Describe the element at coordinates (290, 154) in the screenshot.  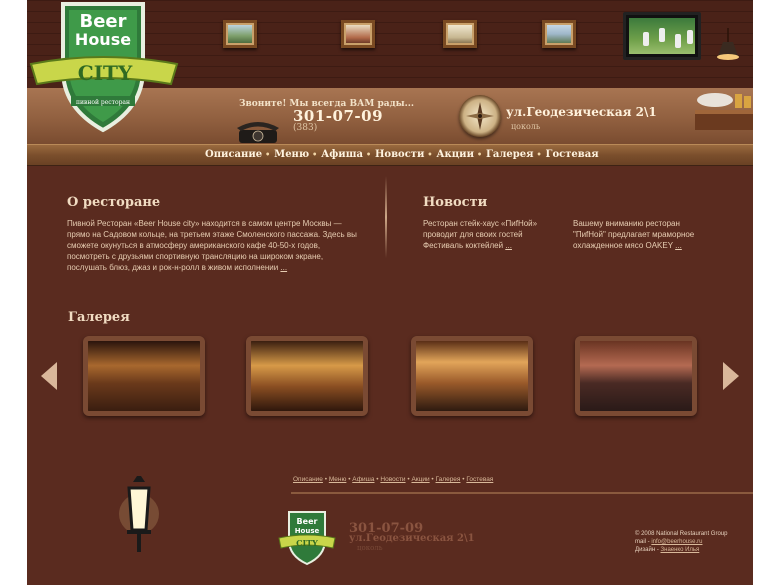
I see `nav-item-menu: Меню` at that location.